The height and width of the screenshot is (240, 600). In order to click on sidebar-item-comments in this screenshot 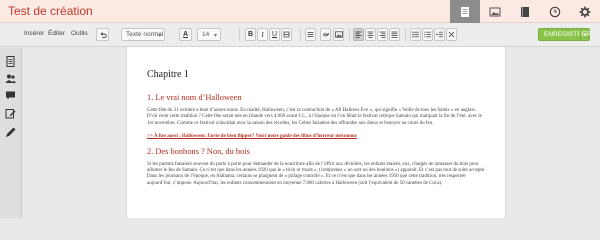, I will do `click(10, 95)`.